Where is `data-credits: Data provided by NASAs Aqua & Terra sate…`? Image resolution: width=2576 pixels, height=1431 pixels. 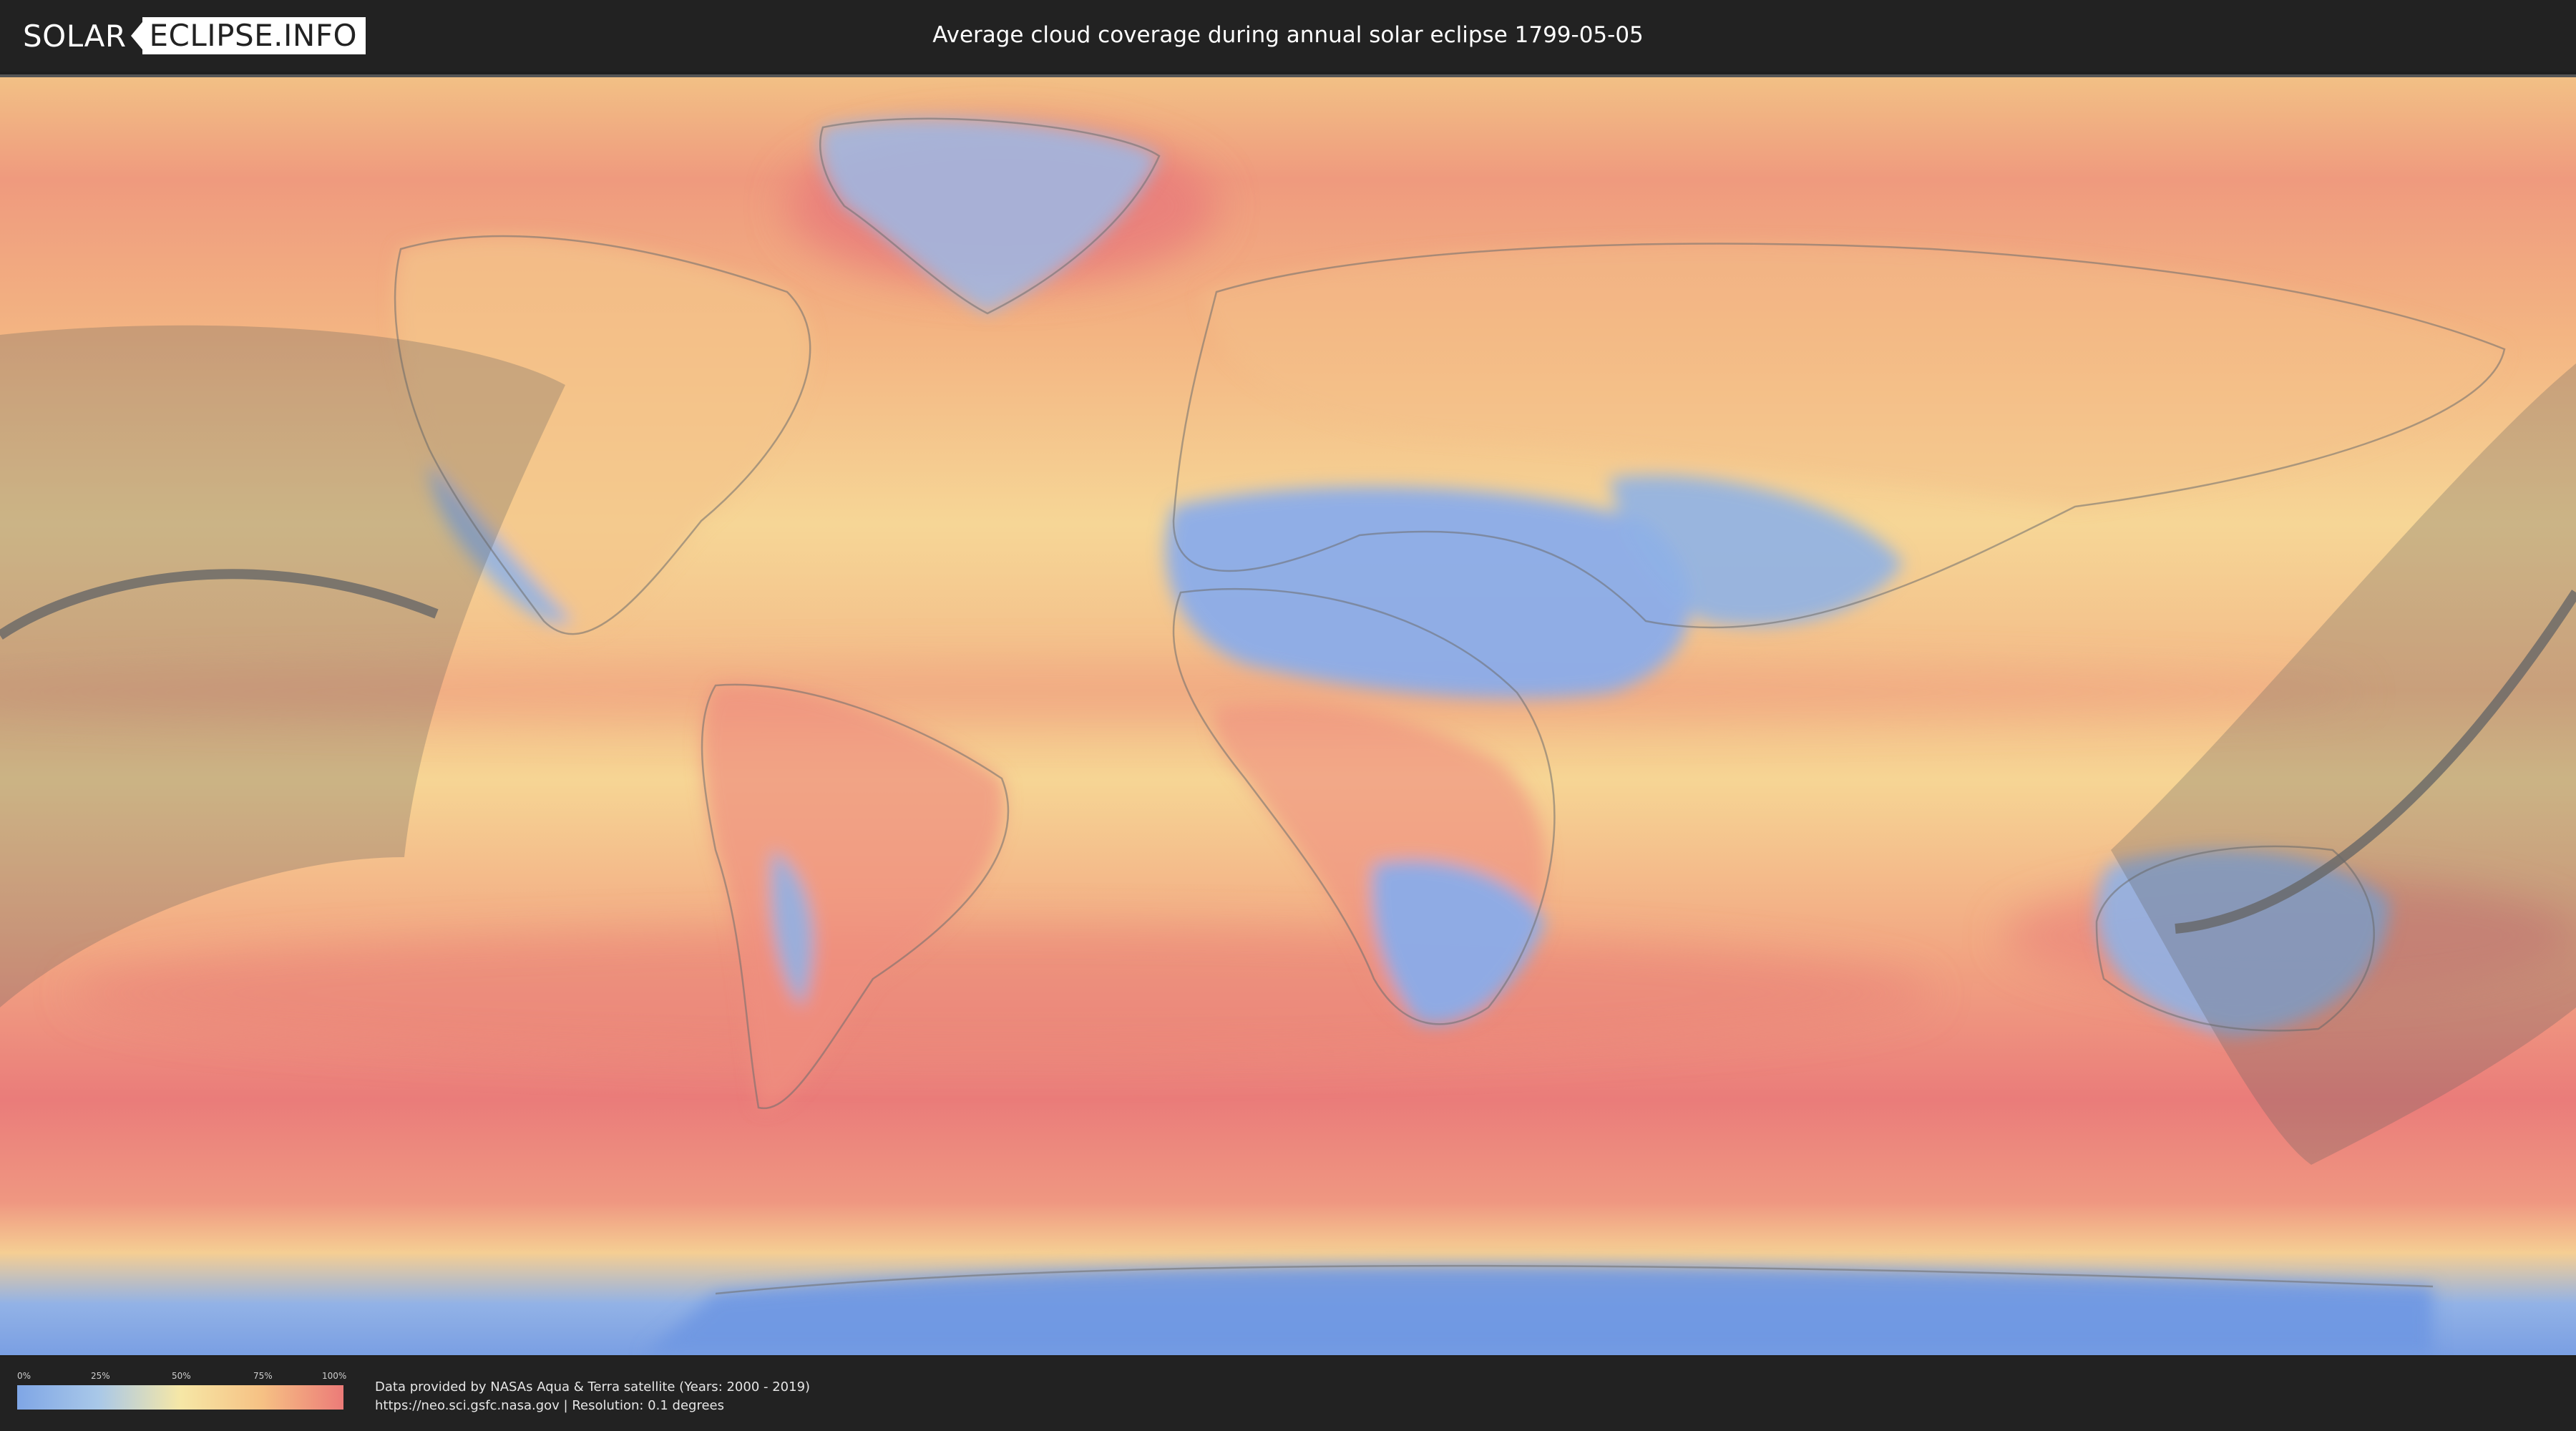
data-credits: Data provided by NASAs Aqua & Terra sate… is located at coordinates (592, 1396).